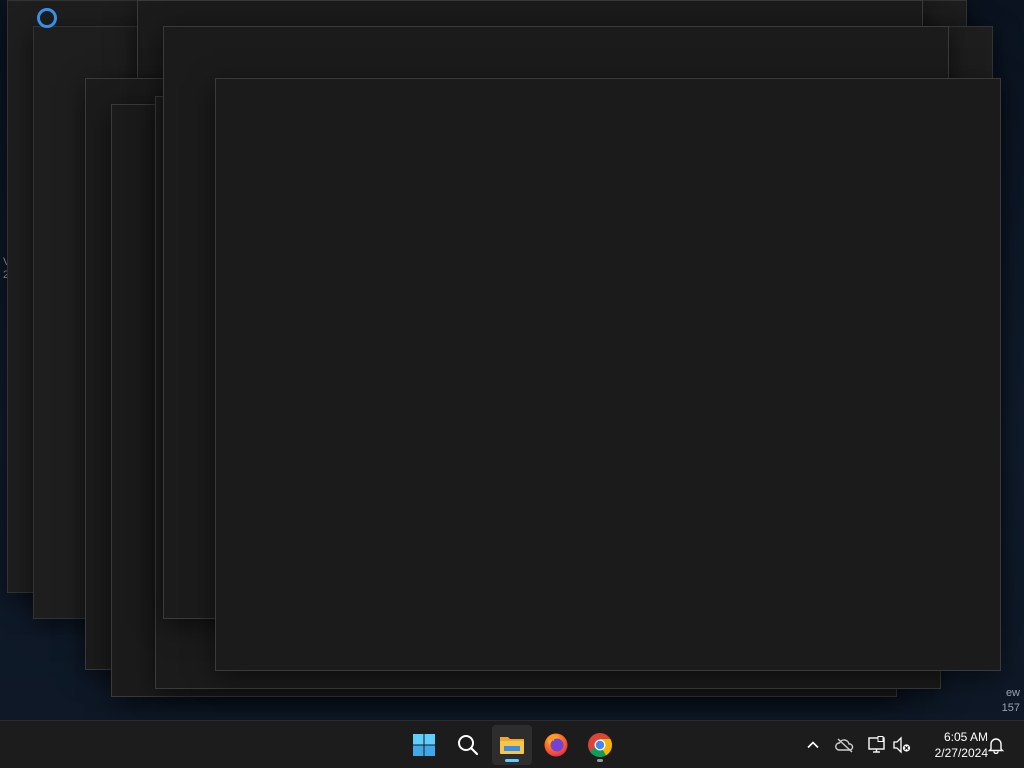 The image size is (1024, 768). I want to click on cloud-offline-icon, so click(844, 745).